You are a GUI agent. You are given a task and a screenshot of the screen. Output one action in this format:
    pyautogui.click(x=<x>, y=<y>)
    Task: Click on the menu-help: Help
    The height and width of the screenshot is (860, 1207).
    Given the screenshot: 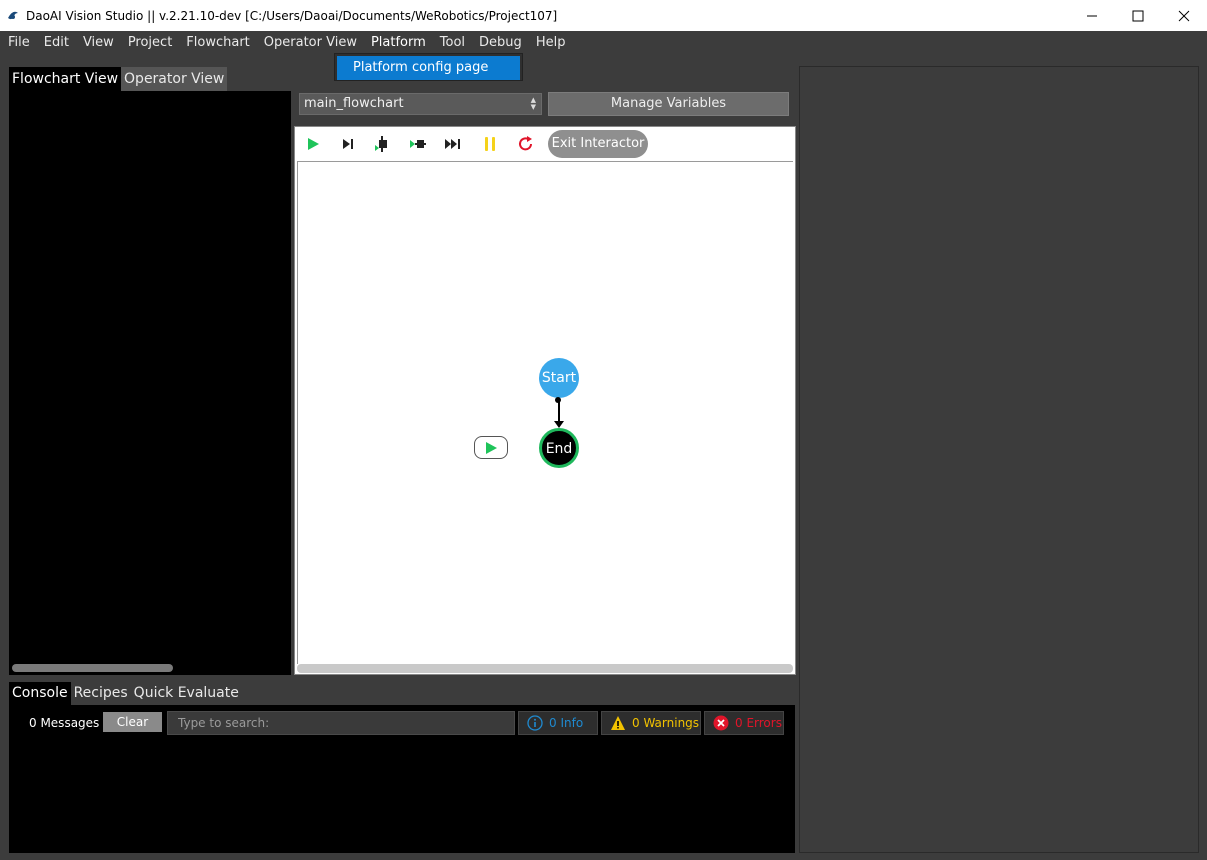 What is the action you would take?
    pyautogui.click(x=551, y=42)
    